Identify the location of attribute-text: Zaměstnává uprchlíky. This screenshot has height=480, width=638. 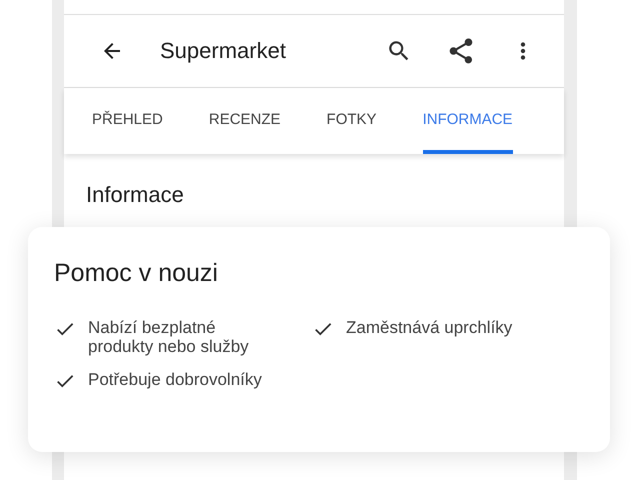
(430, 327).